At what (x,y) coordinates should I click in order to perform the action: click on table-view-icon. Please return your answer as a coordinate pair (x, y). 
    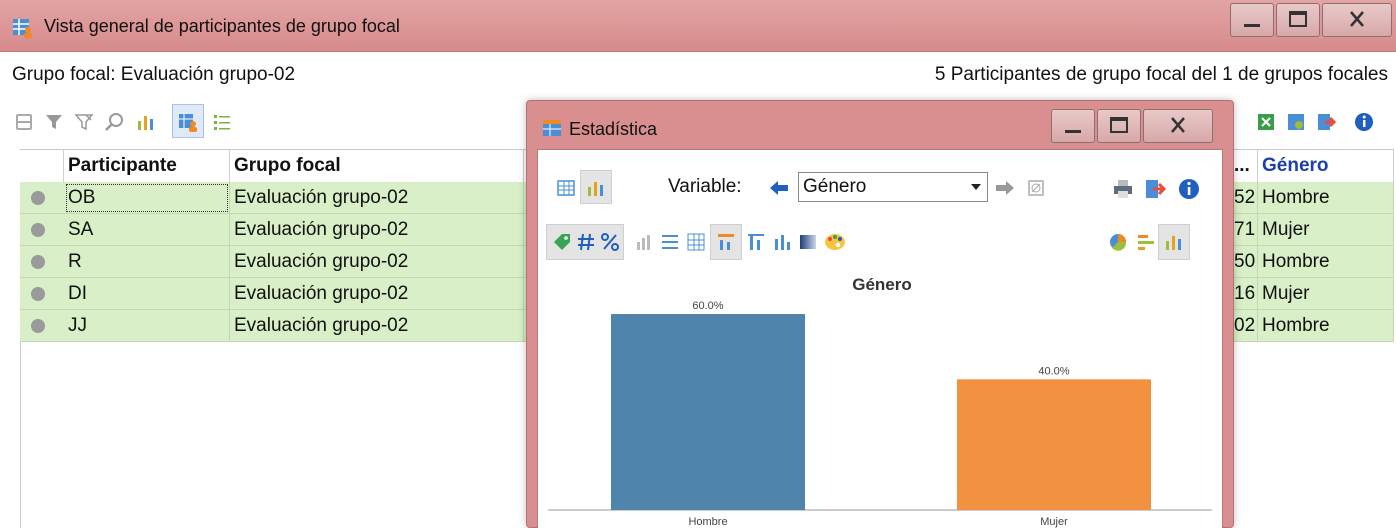
    Looking at the image, I should click on (566, 188).